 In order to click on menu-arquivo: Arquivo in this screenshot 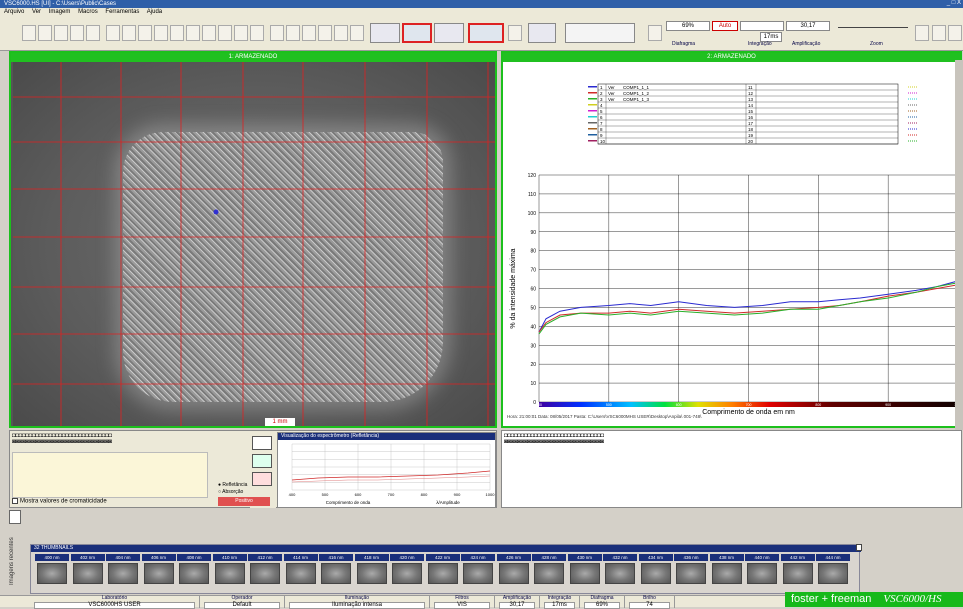, I will do `click(14, 12)`.